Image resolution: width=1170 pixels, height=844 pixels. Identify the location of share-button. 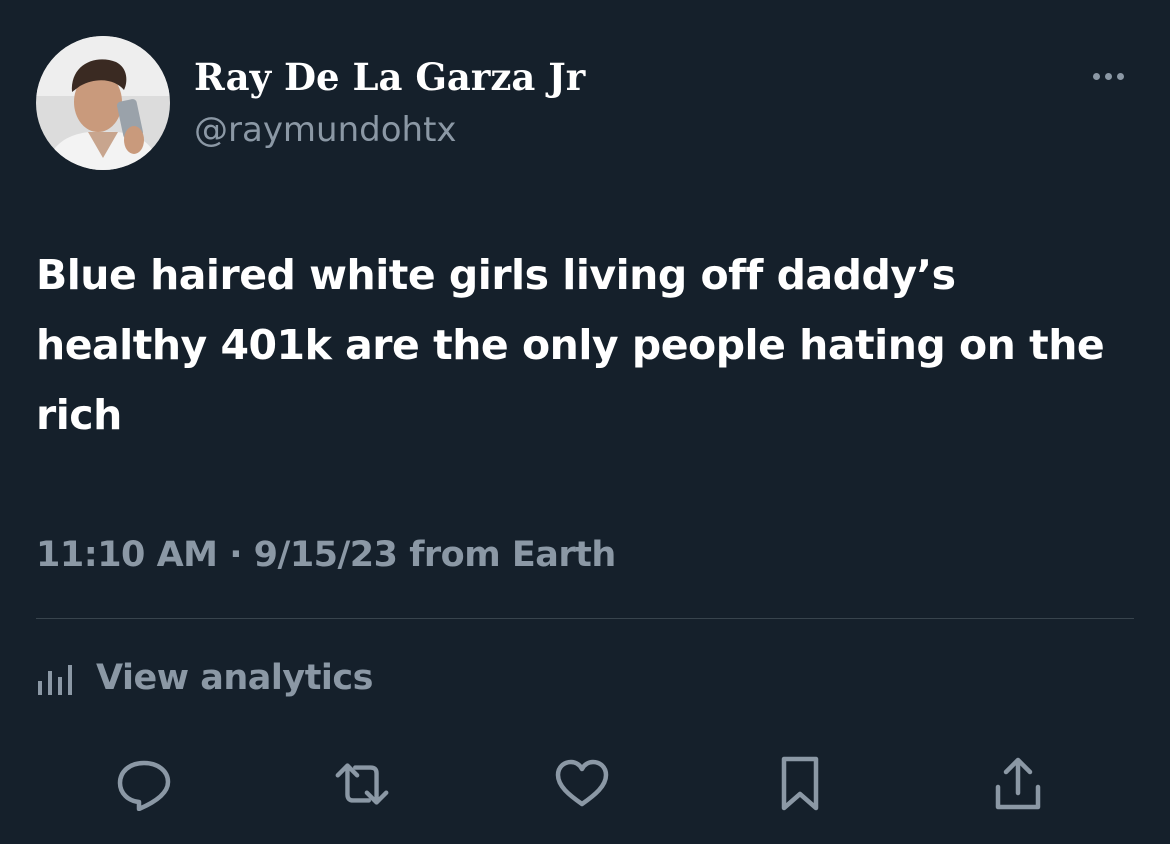
(1018, 784).